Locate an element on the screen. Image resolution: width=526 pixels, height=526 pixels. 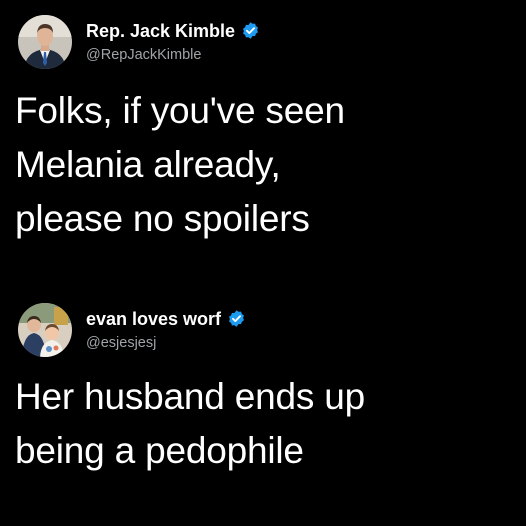
name-row: Rep. Jack Kimble is located at coordinates (173, 31).